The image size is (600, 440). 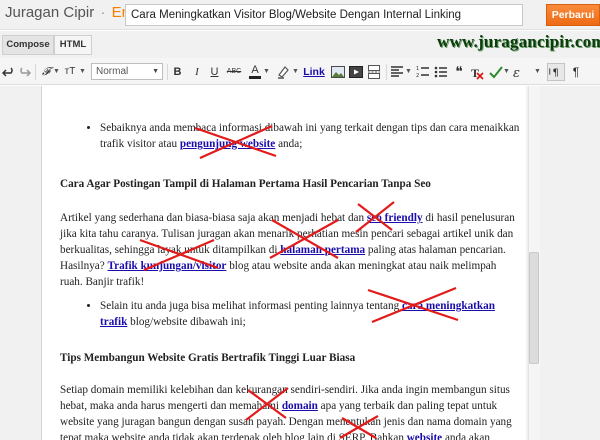 What do you see at coordinates (227, 144) in the screenshot?
I see `link-pengunjung-website: pengunjung website` at bounding box center [227, 144].